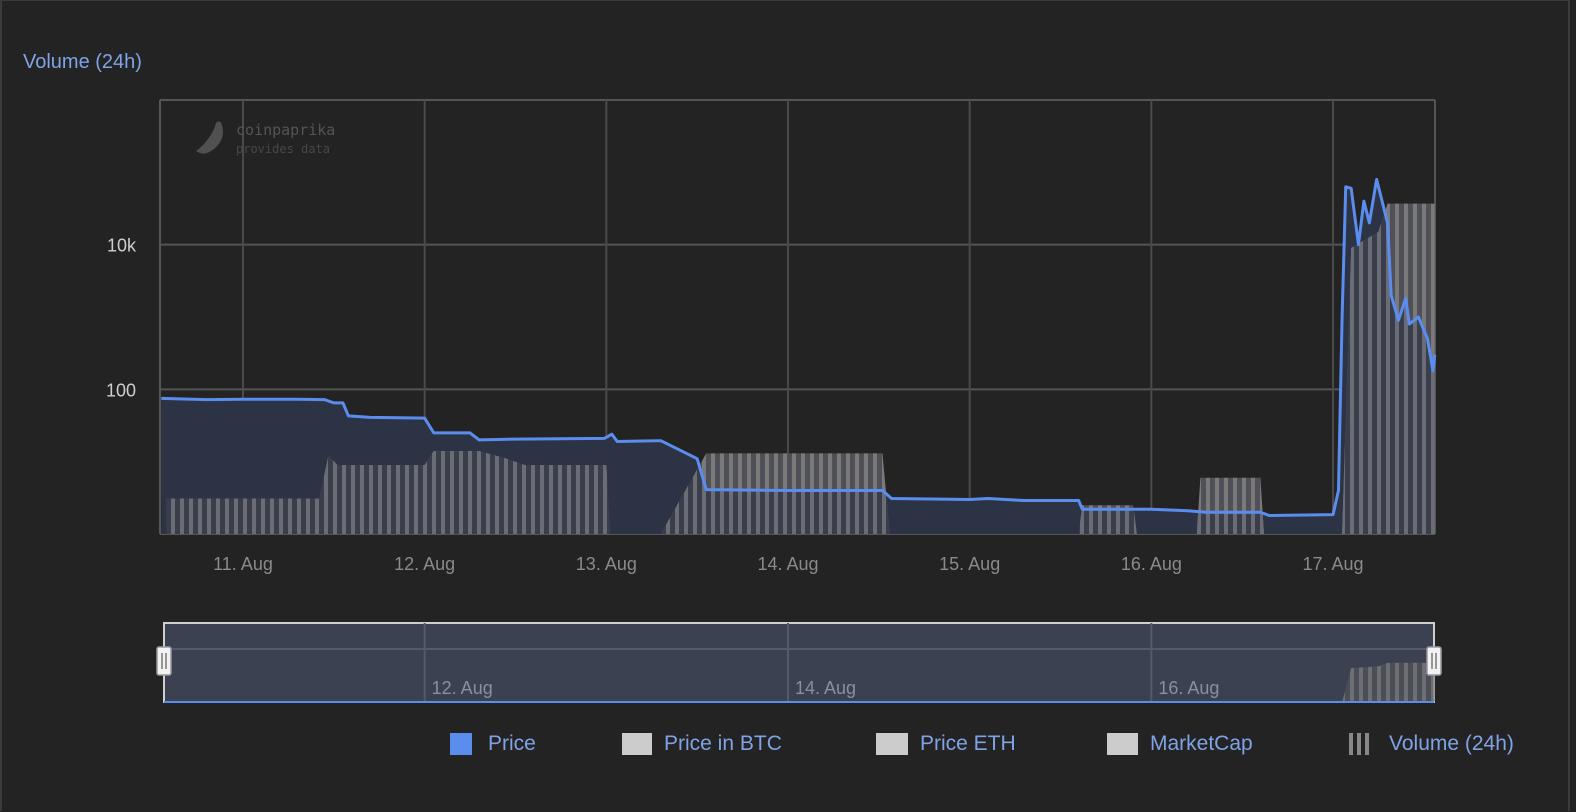  I want to click on navigator: 12. Aug 14. Aug 16. Aug, so click(799, 662).